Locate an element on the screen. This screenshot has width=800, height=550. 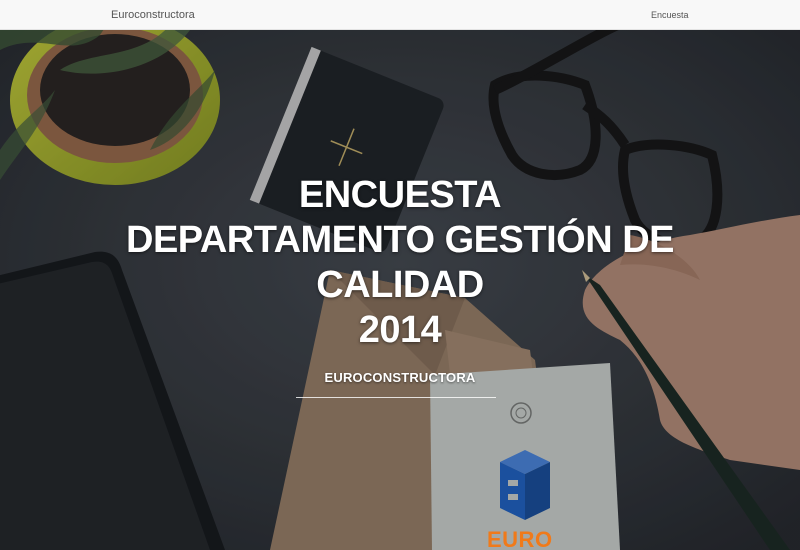
hero-title-line-3: CALIDAD is located at coordinates (400, 285).